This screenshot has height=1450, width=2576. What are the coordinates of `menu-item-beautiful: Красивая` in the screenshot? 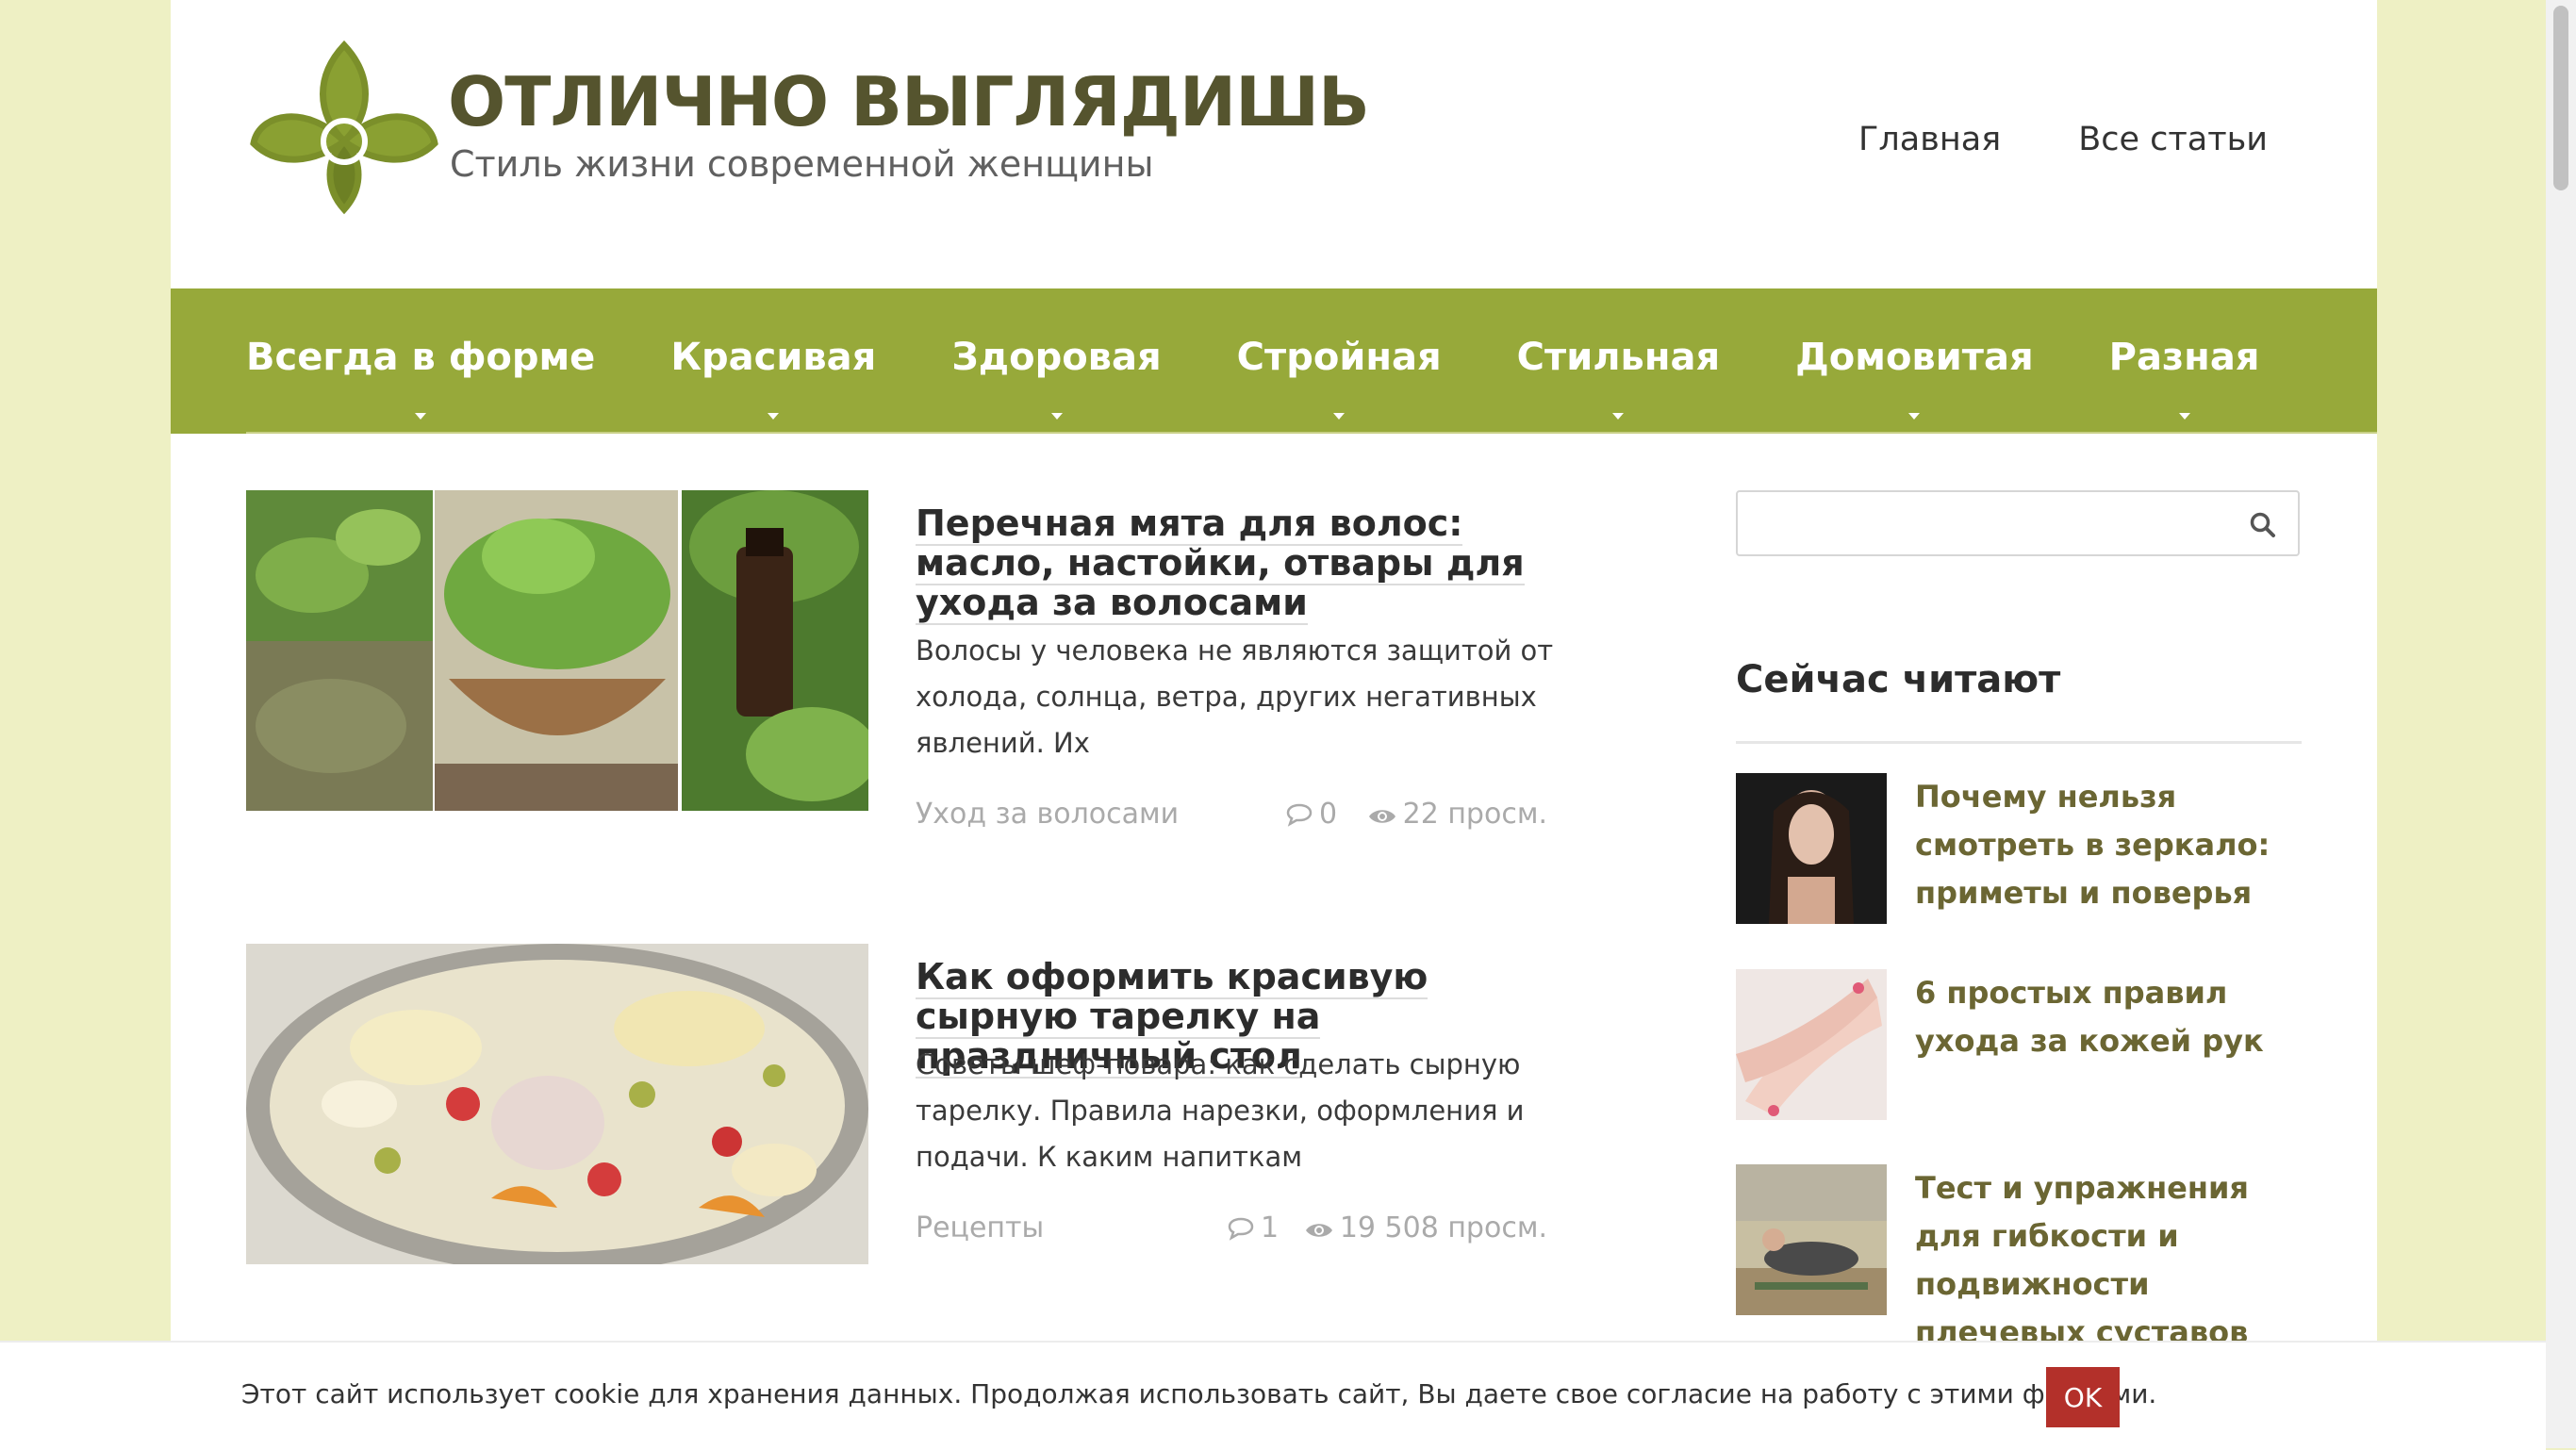 It's located at (773, 361).